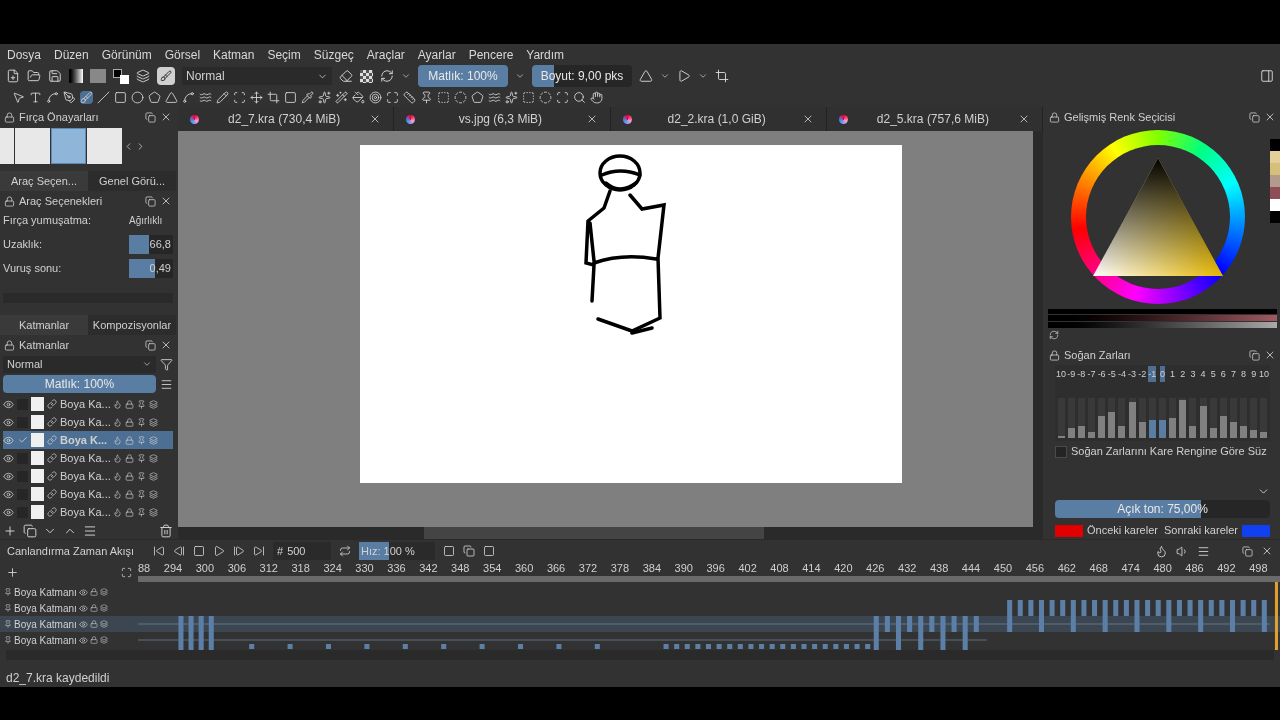 Image resolution: width=1280 pixels, height=720 pixels. Describe the element at coordinates (1111, 374) in the screenshot. I see `onion-frame-number: -5` at that location.